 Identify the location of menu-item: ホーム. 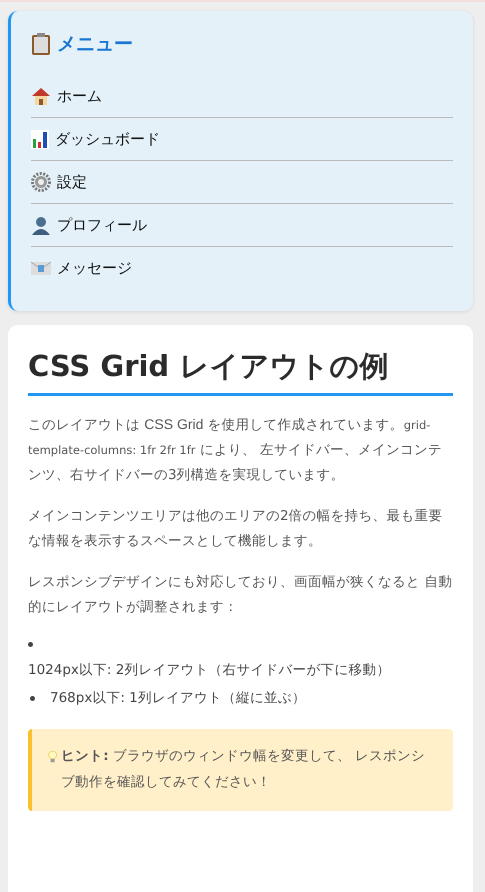
(242, 96).